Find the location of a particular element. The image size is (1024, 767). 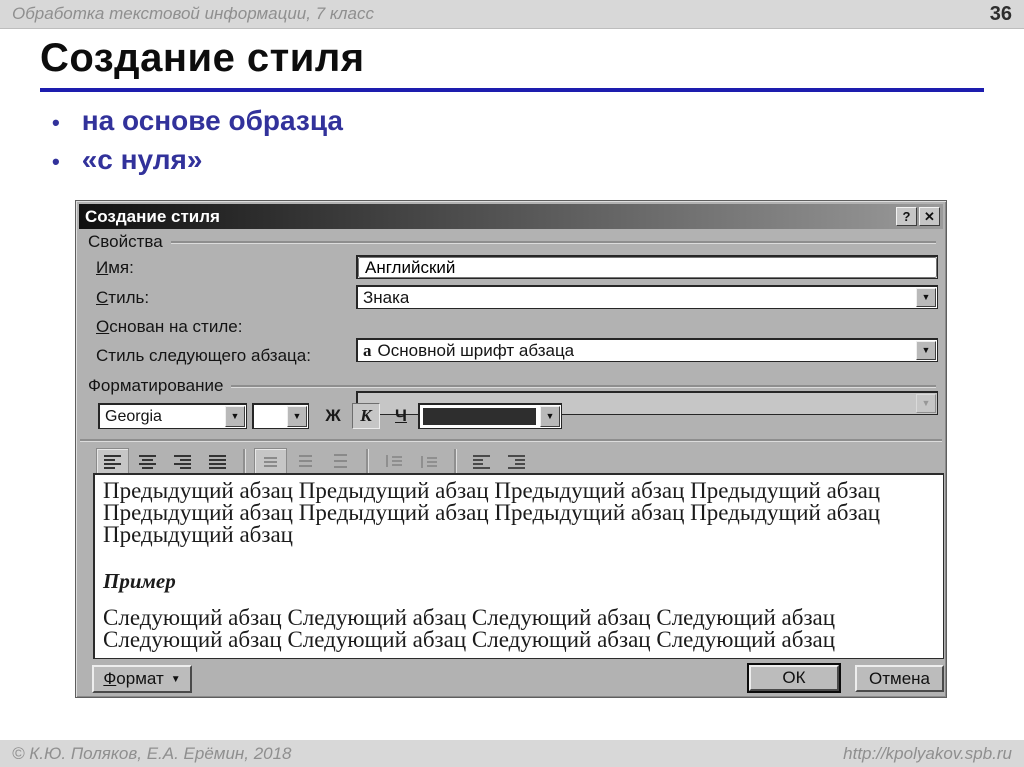

site-url: http://kpolyakov.spb.ru is located at coordinates (927, 753).